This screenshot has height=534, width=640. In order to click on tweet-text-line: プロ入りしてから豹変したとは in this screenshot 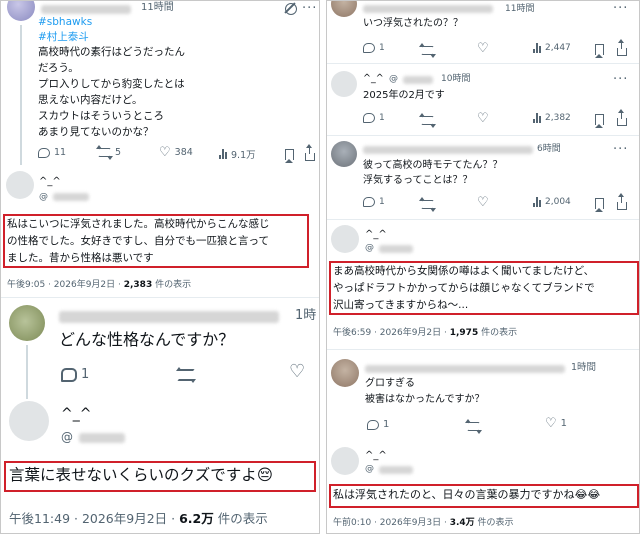, I will do `click(111, 84)`.